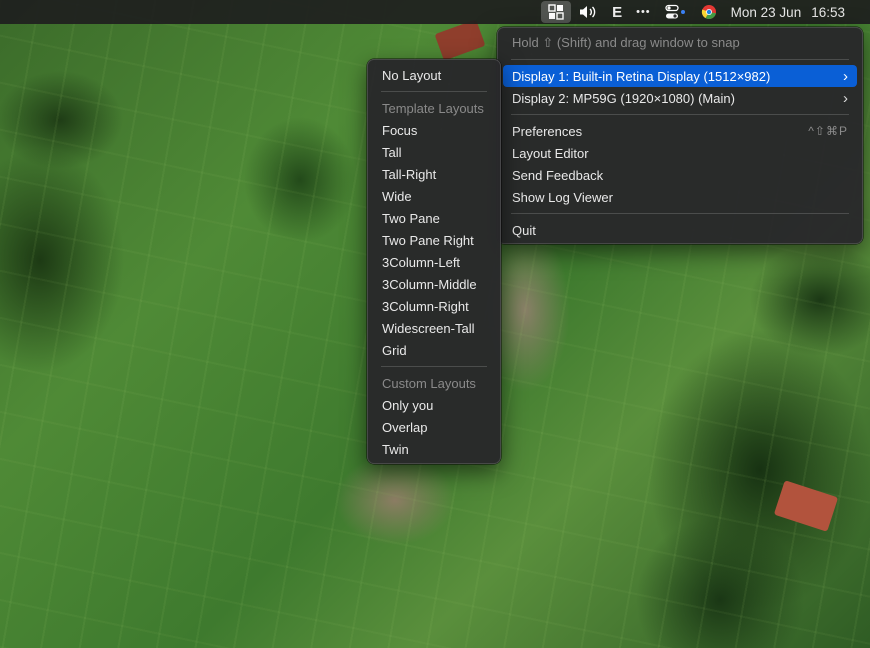 The height and width of the screenshot is (648, 870). What do you see at coordinates (828, 12) in the screenshot?
I see `menu-bar-time: 16:53` at bounding box center [828, 12].